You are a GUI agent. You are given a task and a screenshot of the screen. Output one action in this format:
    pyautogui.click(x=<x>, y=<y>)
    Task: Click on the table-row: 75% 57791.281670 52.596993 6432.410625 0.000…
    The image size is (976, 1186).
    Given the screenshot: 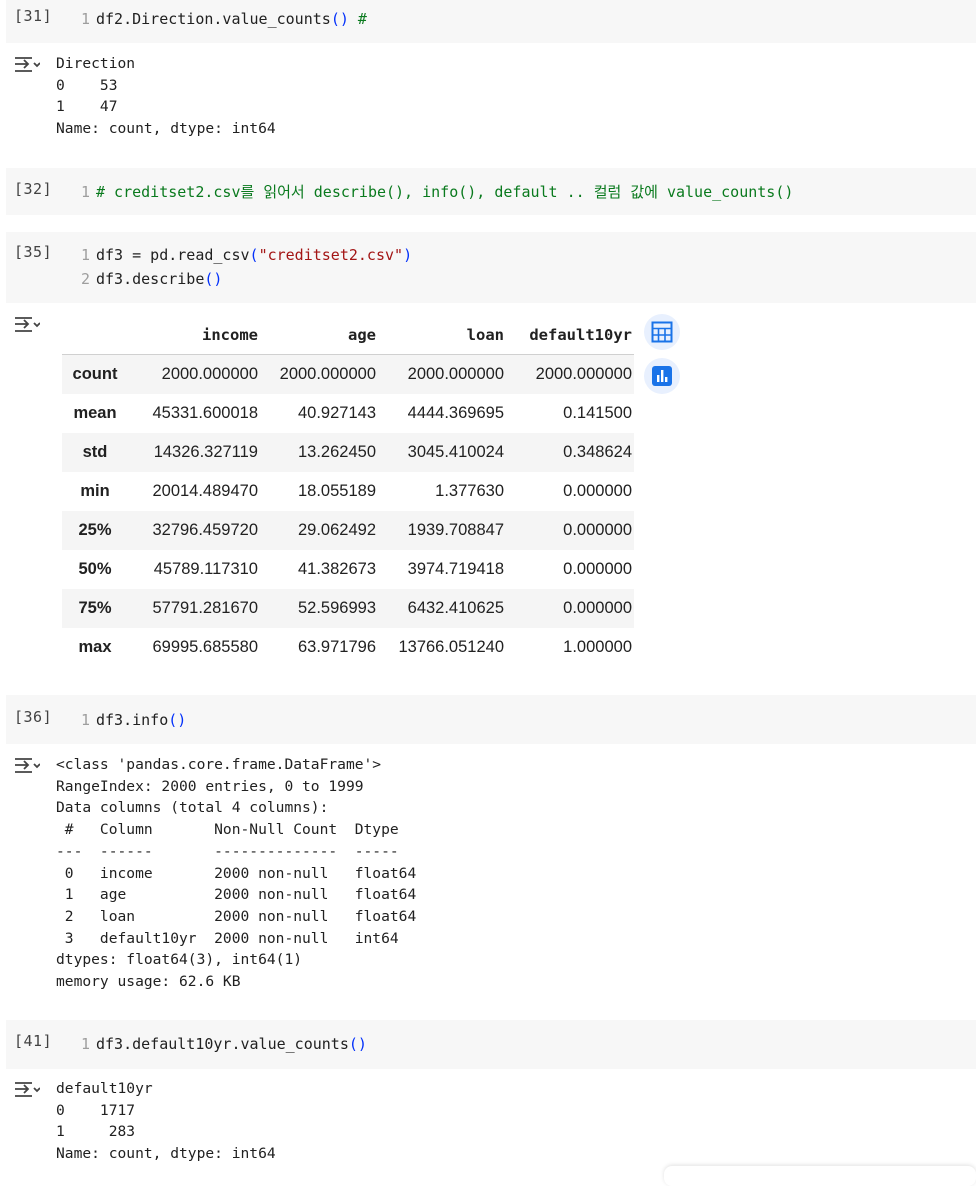 What is the action you would take?
    pyautogui.click(x=348, y=608)
    